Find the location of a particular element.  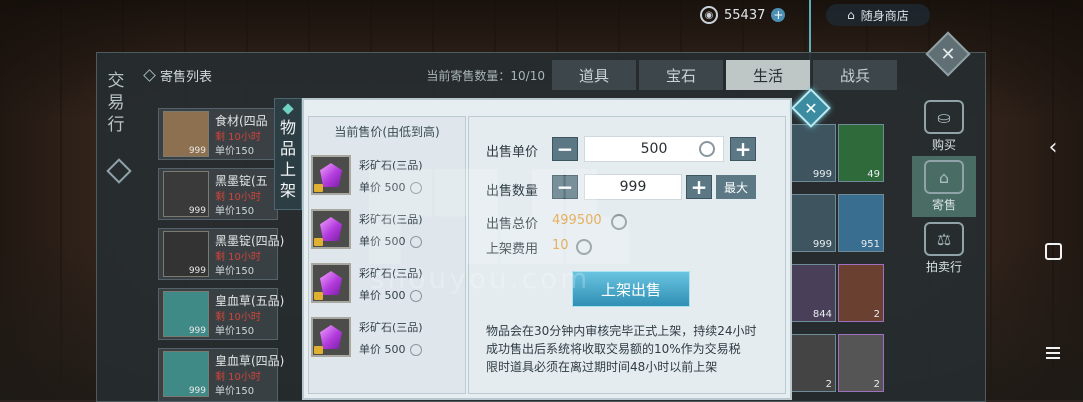

unit-price-label: 出售单价 is located at coordinates (512, 152).